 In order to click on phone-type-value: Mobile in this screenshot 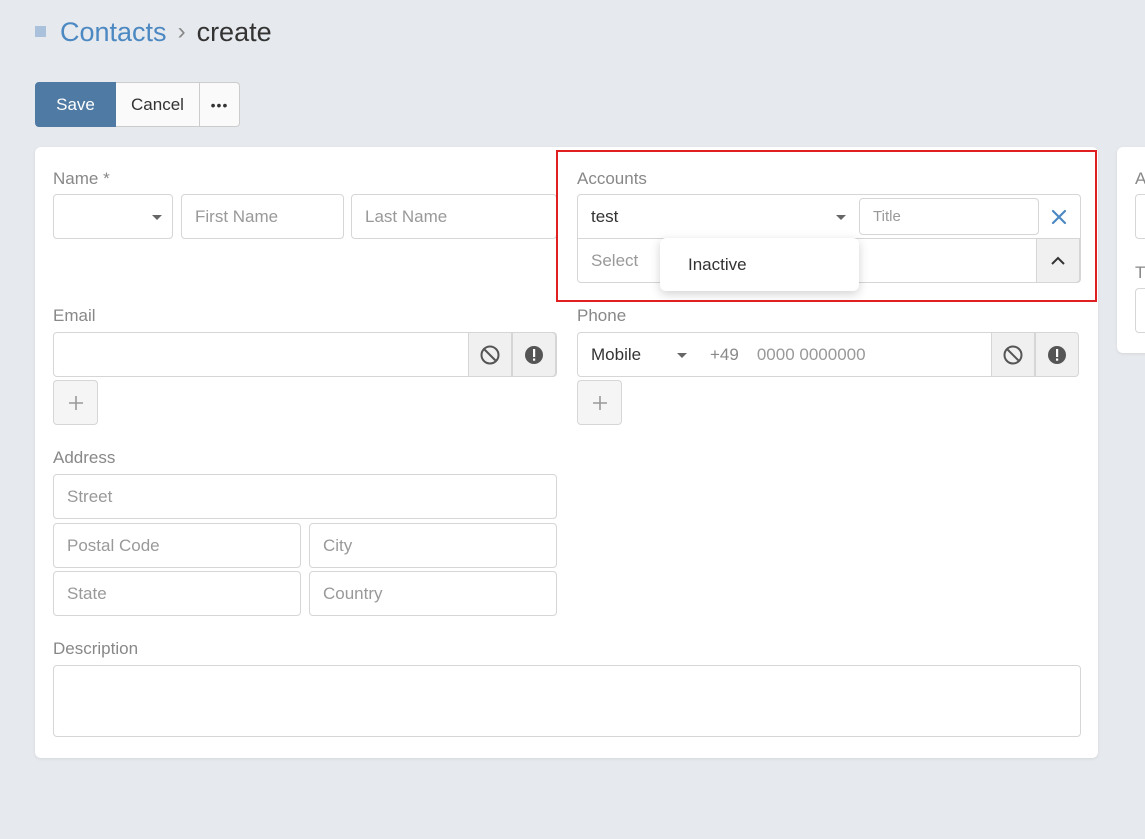, I will do `click(616, 354)`.